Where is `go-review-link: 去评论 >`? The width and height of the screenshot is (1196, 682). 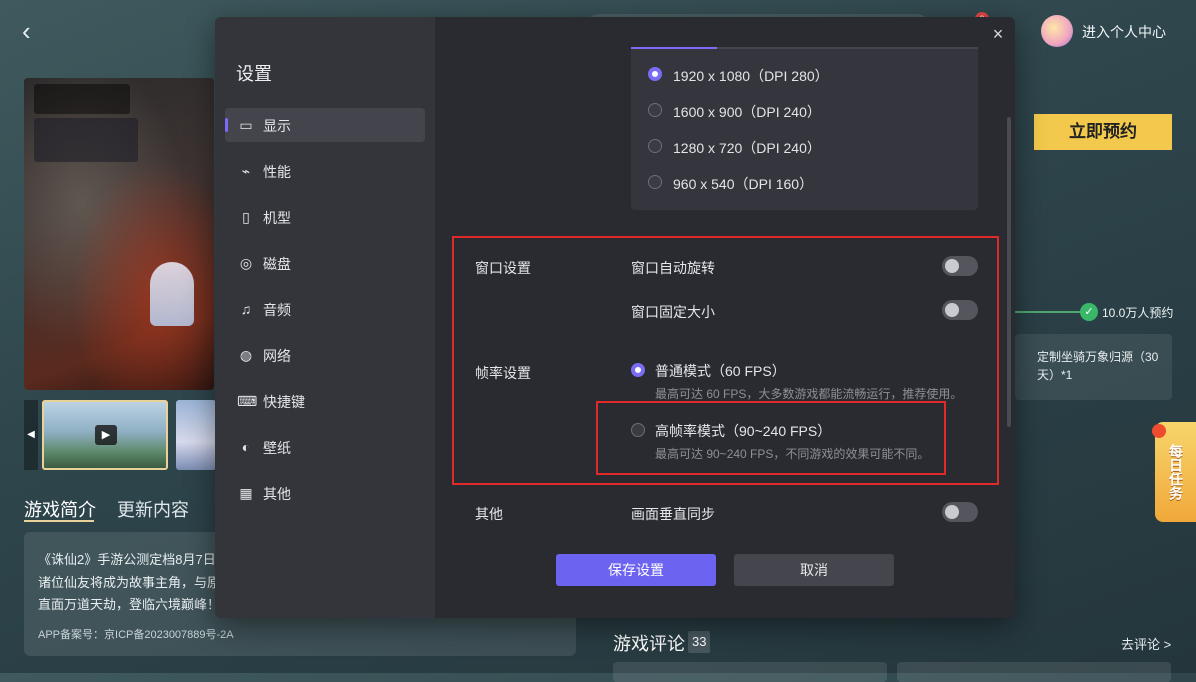 go-review-link: 去评论 > is located at coordinates (1146, 643).